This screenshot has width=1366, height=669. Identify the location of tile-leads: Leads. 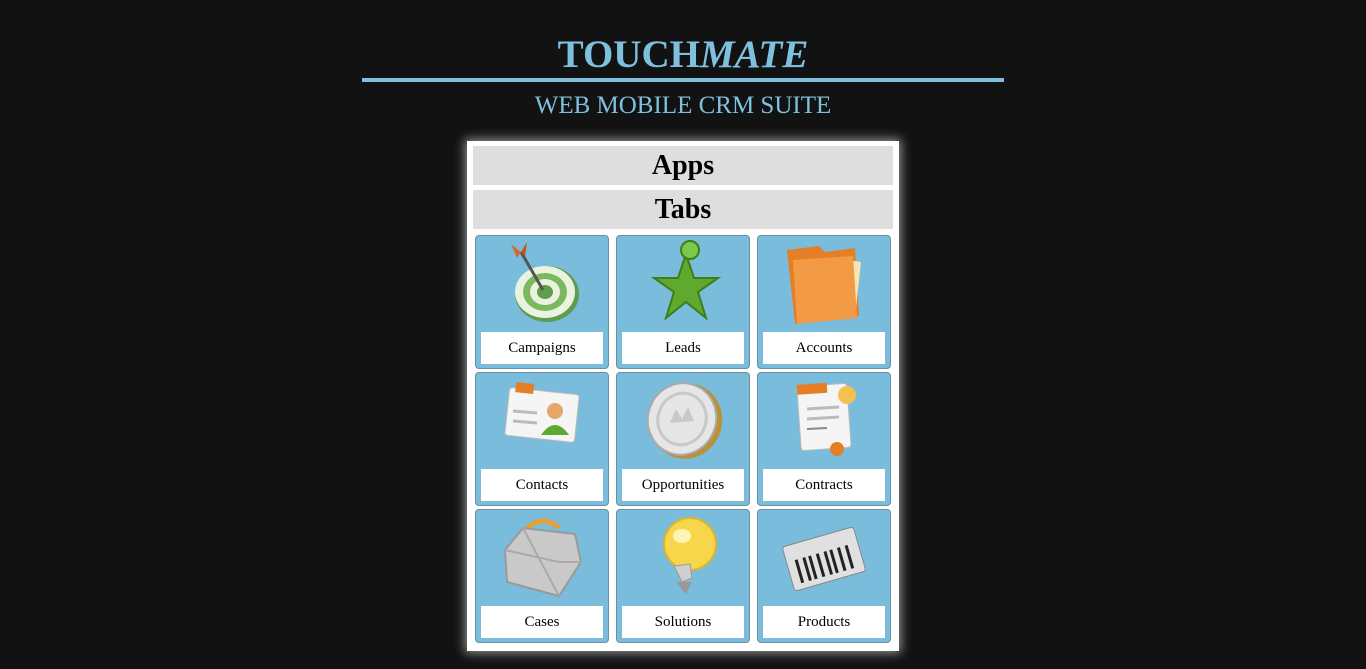
(683, 302).